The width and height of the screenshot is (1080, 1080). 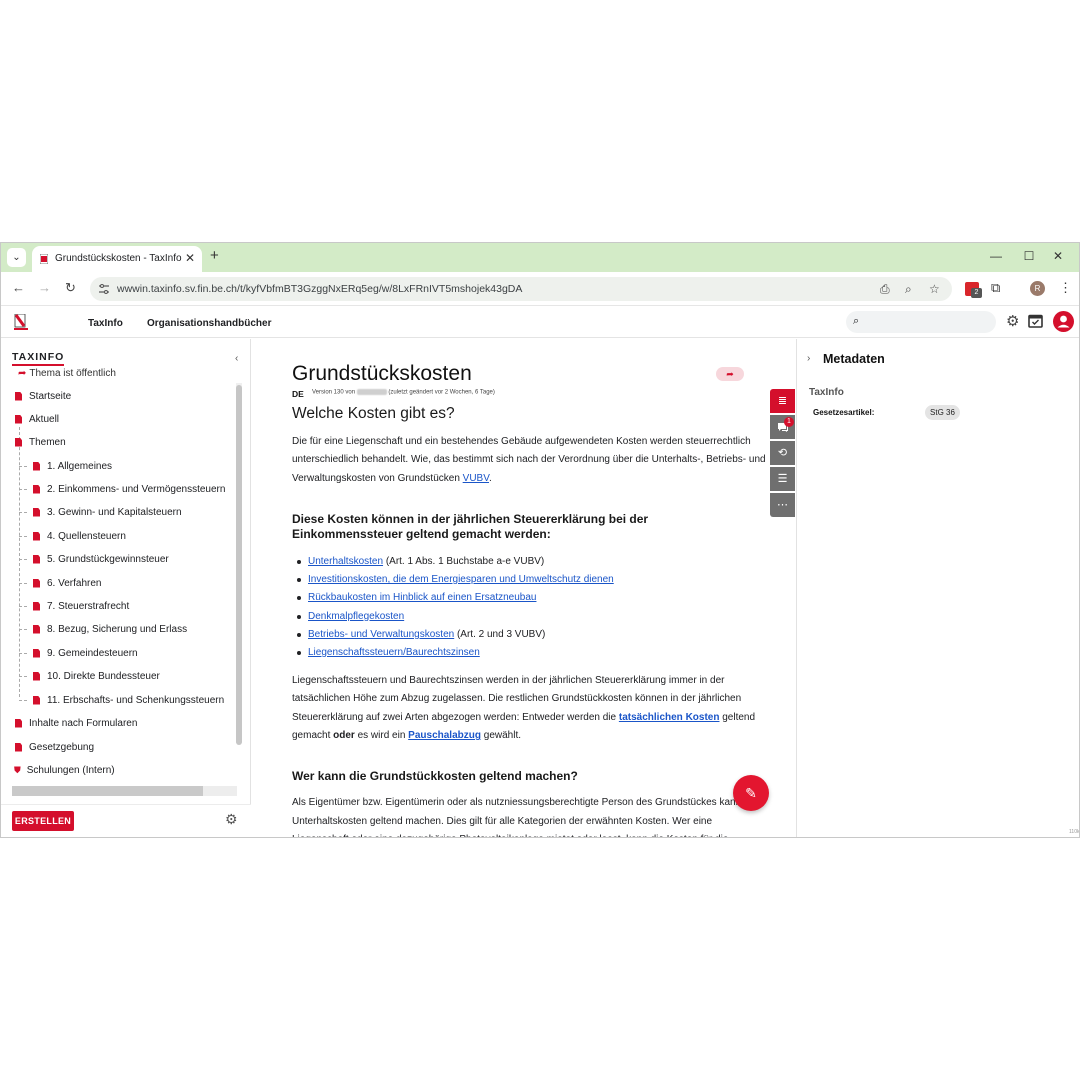 What do you see at coordinates (501, 735) in the screenshot?
I see `text: gewählt.` at bounding box center [501, 735].